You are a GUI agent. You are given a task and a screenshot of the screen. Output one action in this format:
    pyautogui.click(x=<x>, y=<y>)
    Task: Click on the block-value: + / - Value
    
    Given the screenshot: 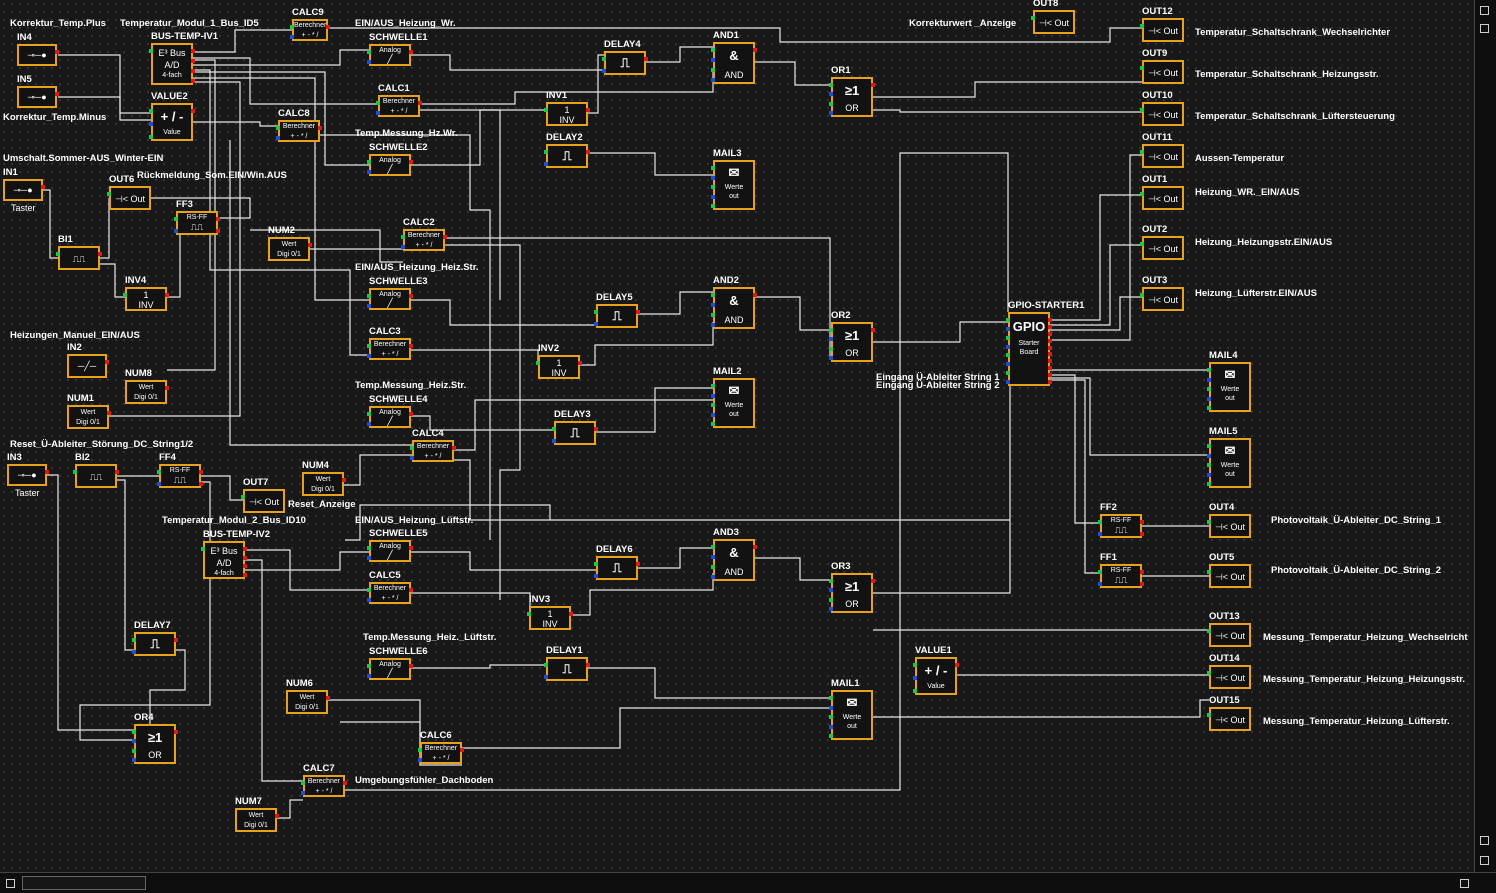 What is the action you would take?
    pyautogui.click(x=936, y=676)
    